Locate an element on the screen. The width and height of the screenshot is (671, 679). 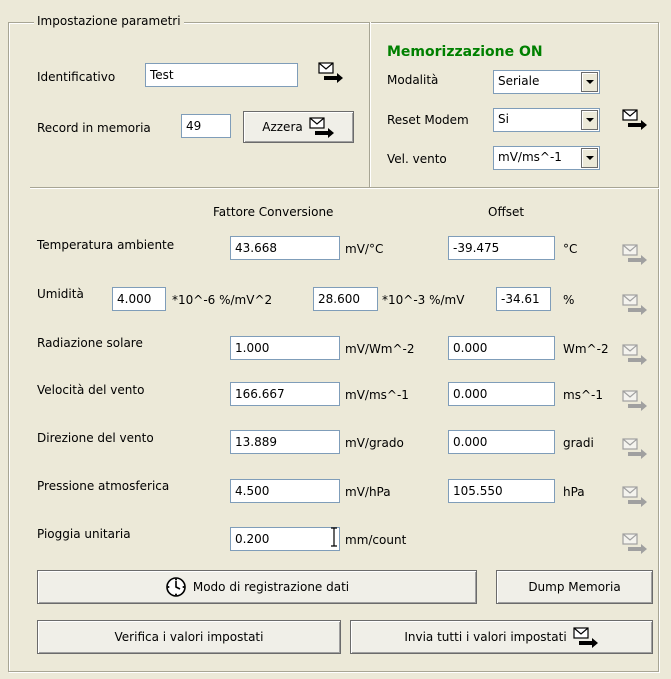
umidita-v2-input: 28.600 is located at coordinates (345, 299).